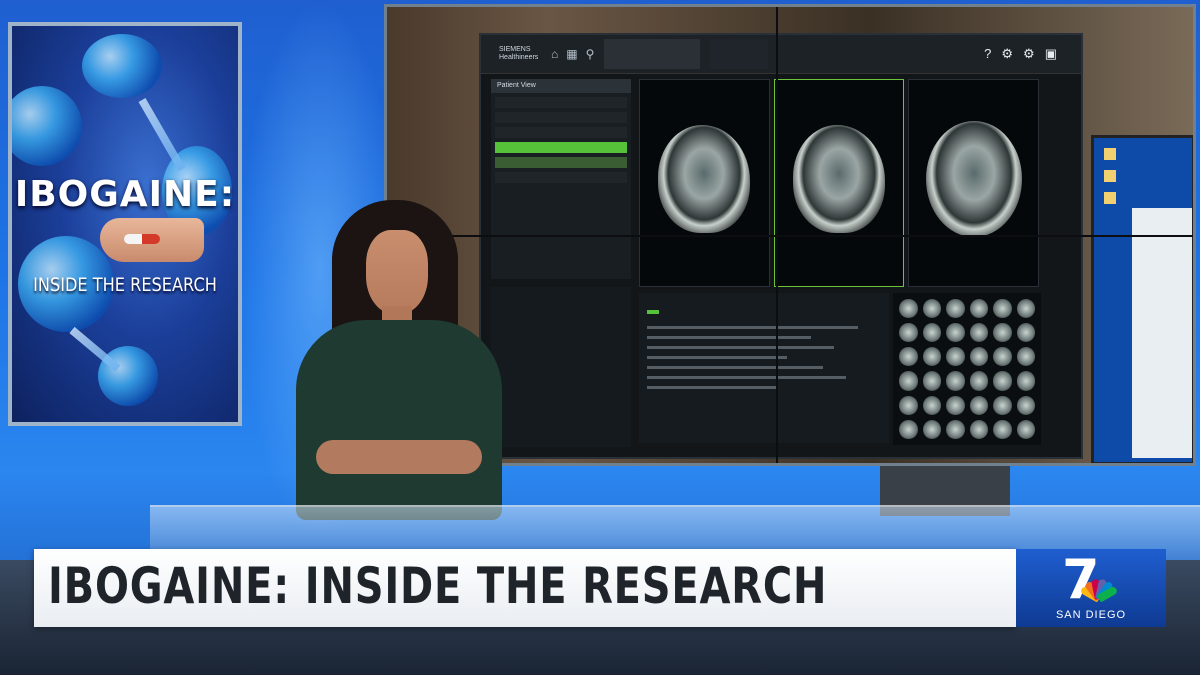  I want to click on toolbar-icons: ?⚙⚙▣, so click(1025, 53).